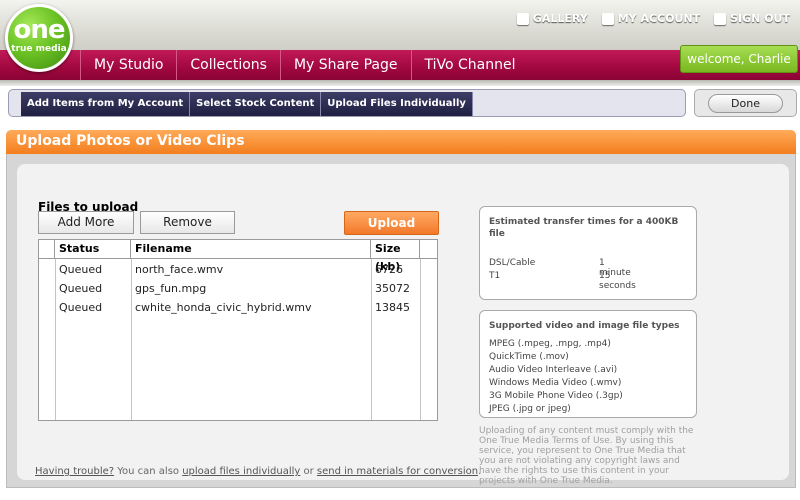 Image resolution: width=800 pixels, height=500 pixels. Describe the element at coordinates (391, 223) in the screenshot. I see `upload-button: Upload` at that location.